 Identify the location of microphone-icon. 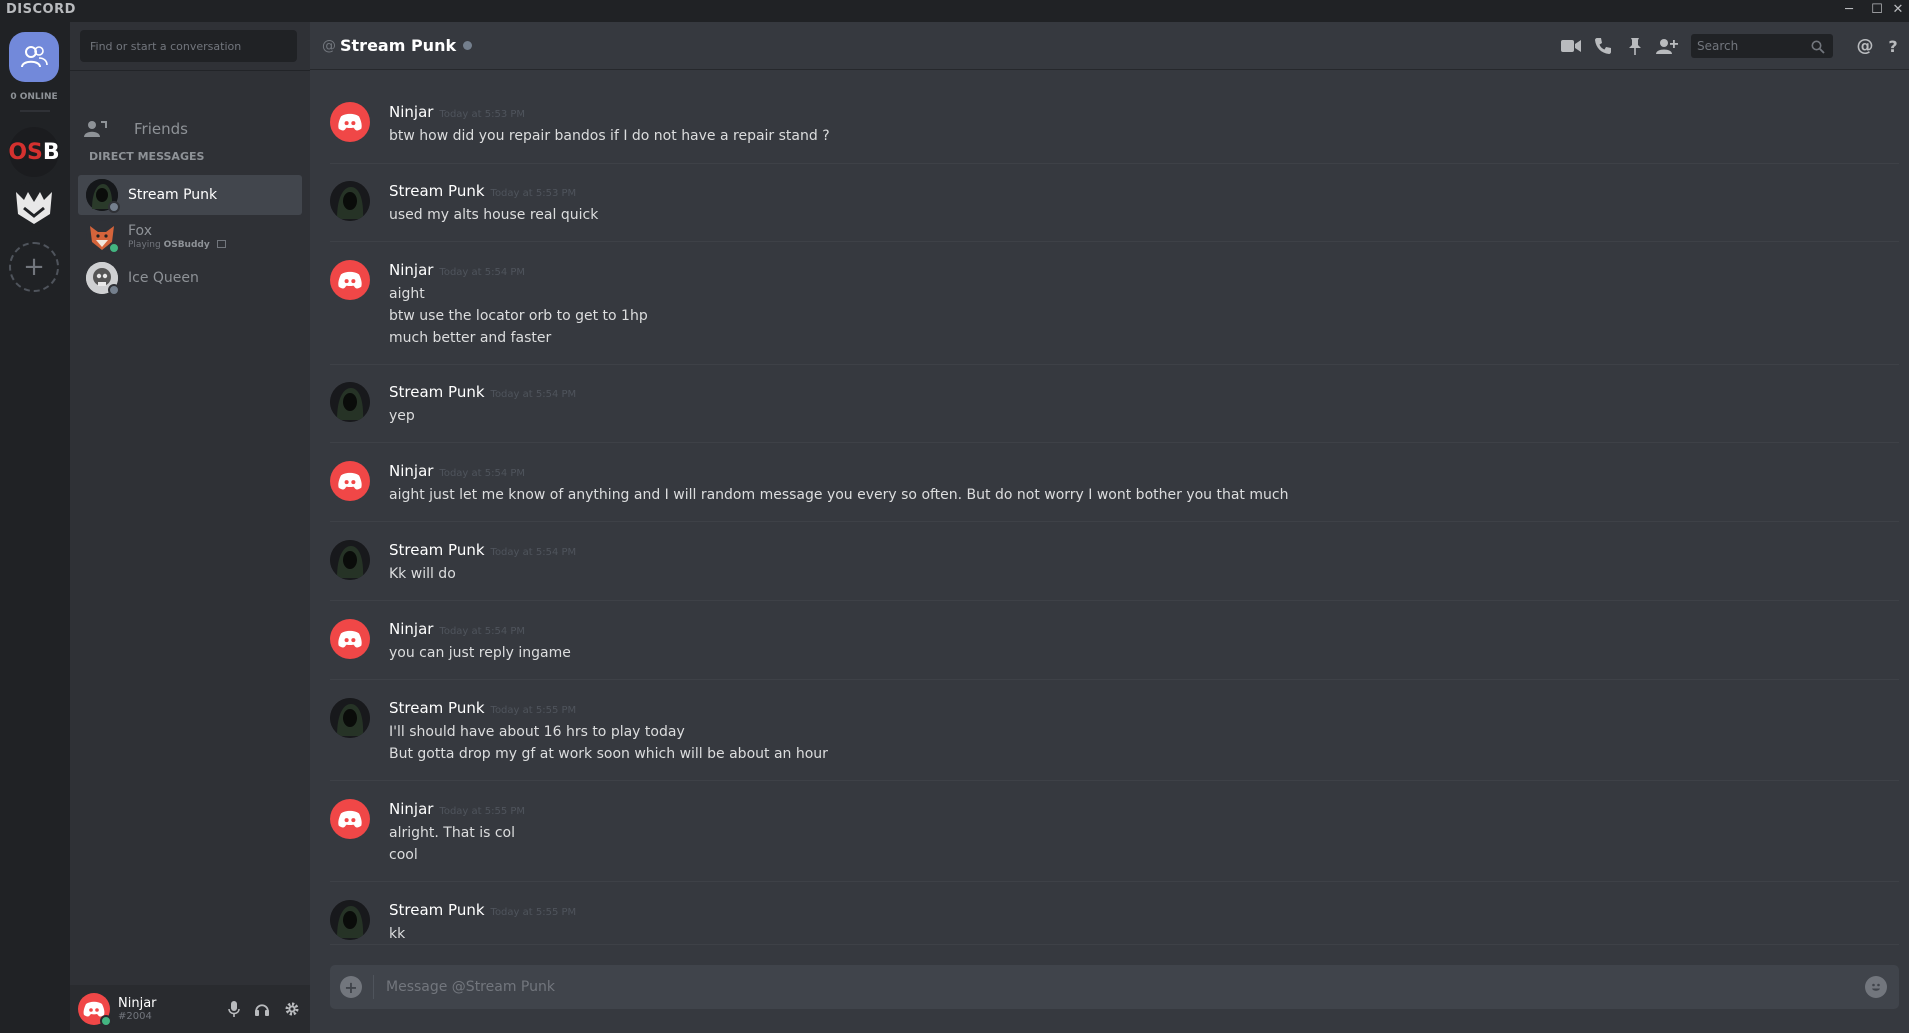
(234, 1011).